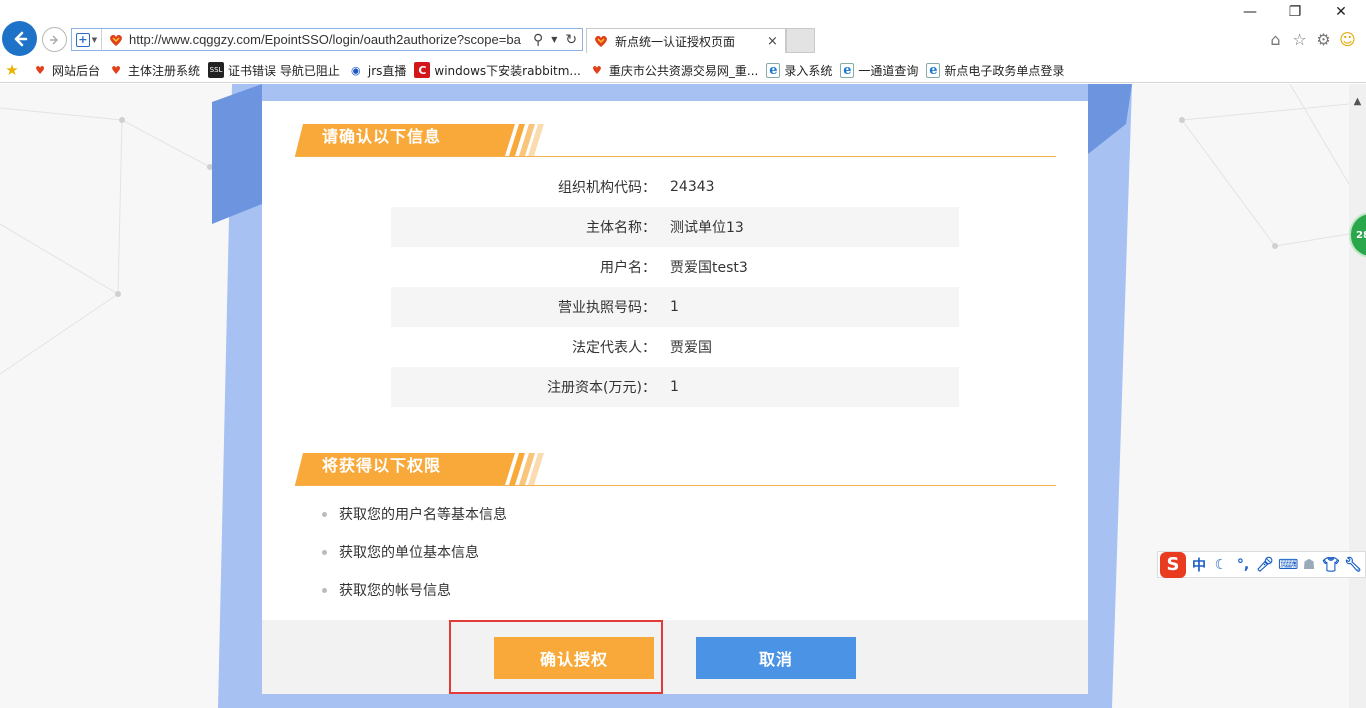 The image size is (1366, 708). What do you see at coordinates (154, 70) in the screenshot?
I see `favorite-link: ♥ 主体注册系统` at bounding box center [154, 70].